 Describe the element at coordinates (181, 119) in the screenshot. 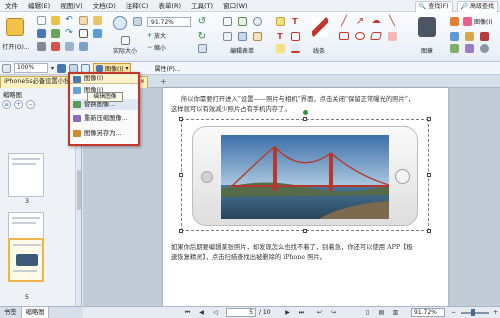

I see `resize-handle-nw` at that location.